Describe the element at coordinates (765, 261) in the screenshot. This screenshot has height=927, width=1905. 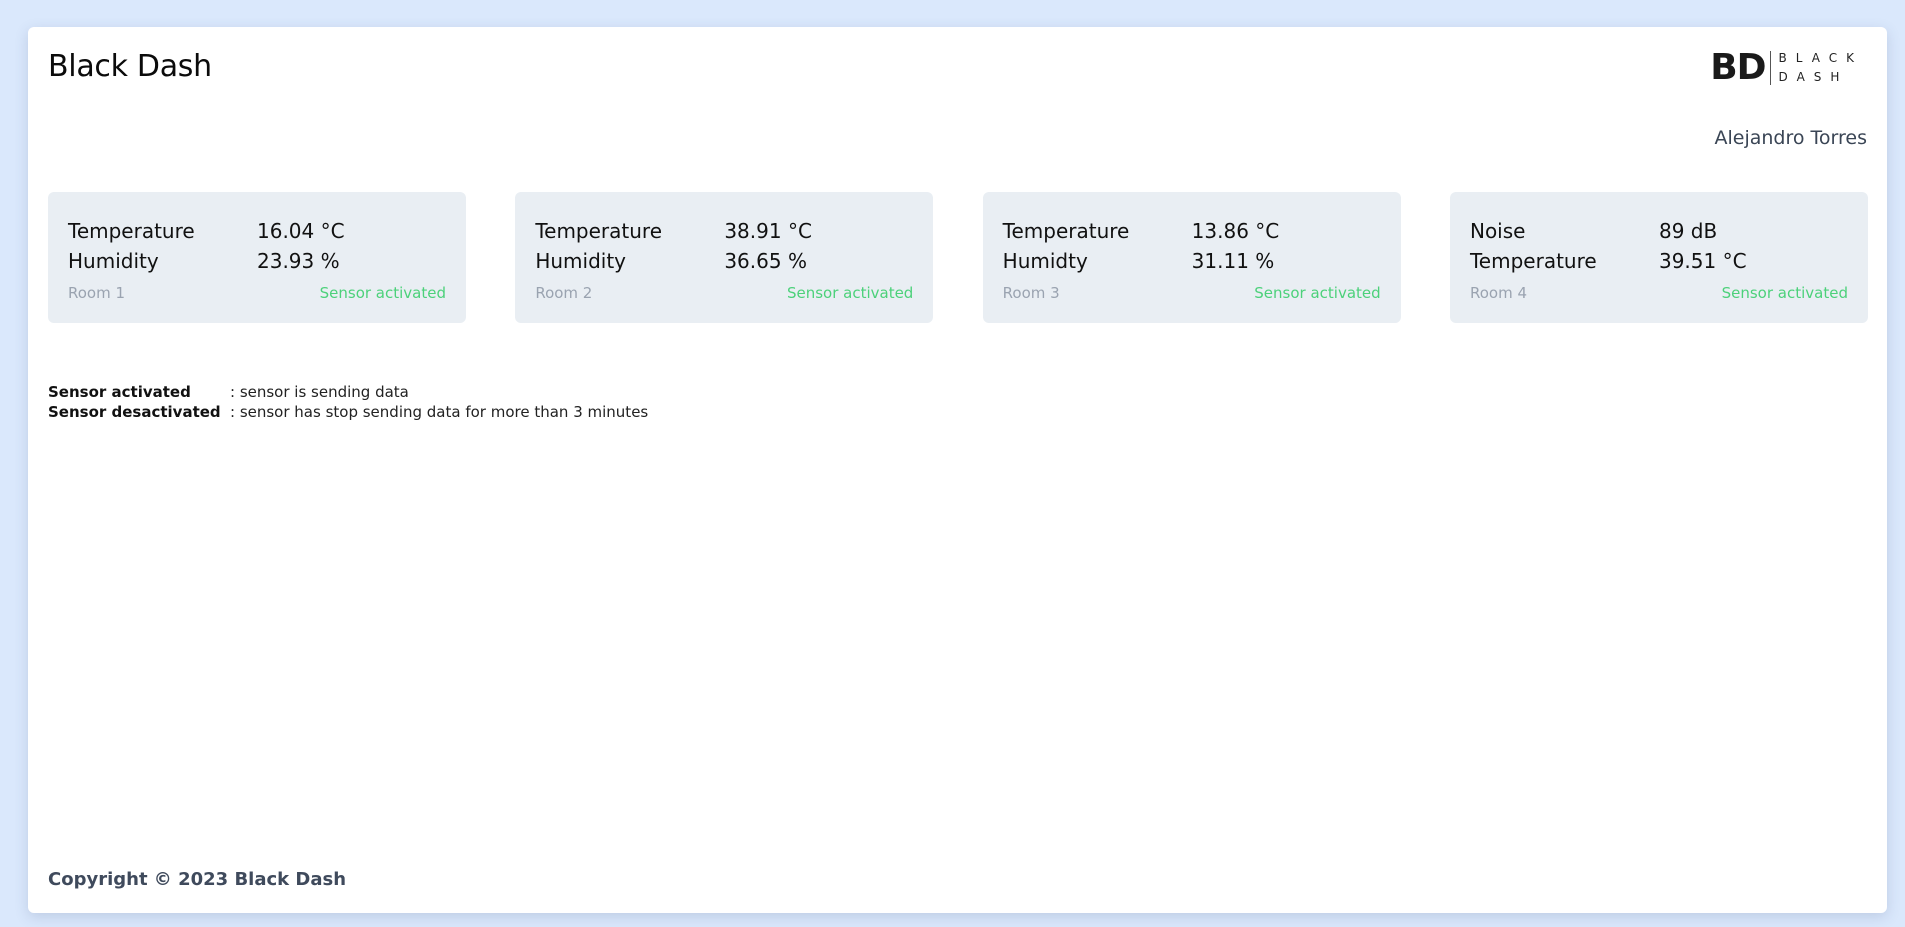
I see `metric-value: 36.65 %` at that location.